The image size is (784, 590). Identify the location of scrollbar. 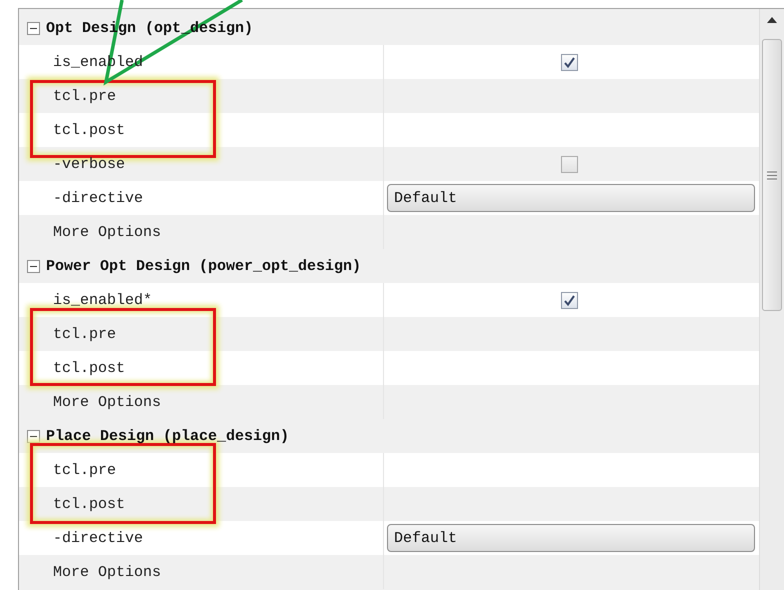
(771, 299).